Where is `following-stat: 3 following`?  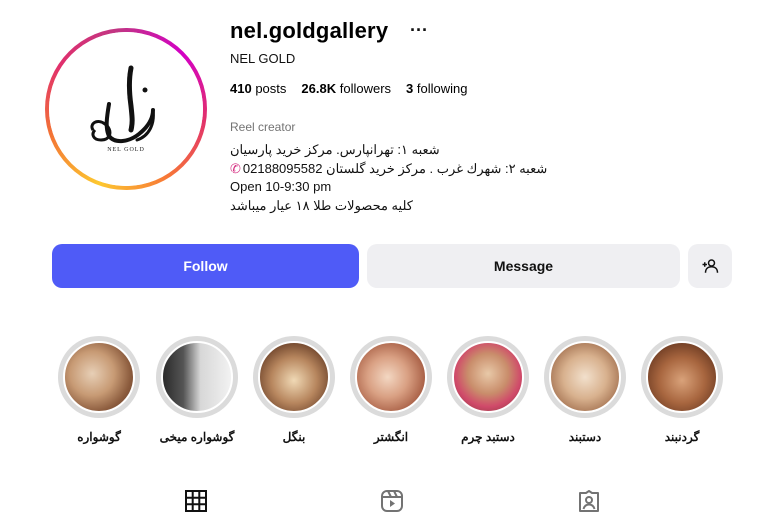 following-stat: 3 following is located at coordinates (436, 88).